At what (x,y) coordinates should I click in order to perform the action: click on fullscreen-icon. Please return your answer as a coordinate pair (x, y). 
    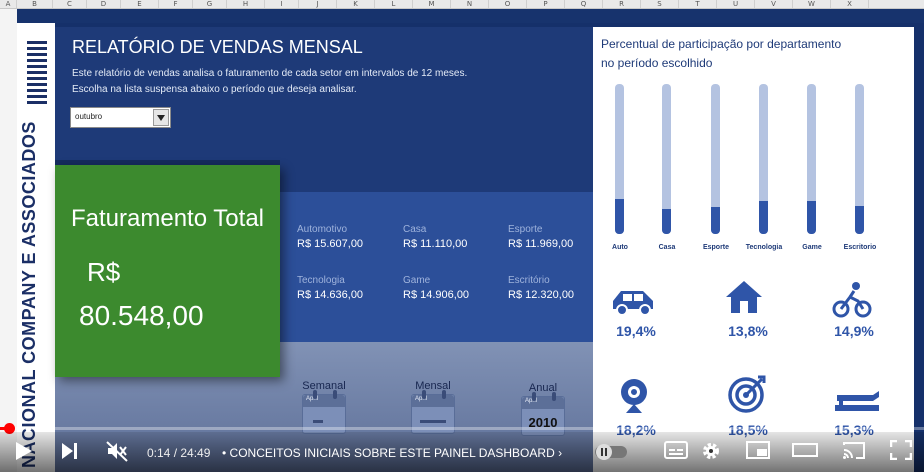
    Looking at the image, I should click on (901, 452).